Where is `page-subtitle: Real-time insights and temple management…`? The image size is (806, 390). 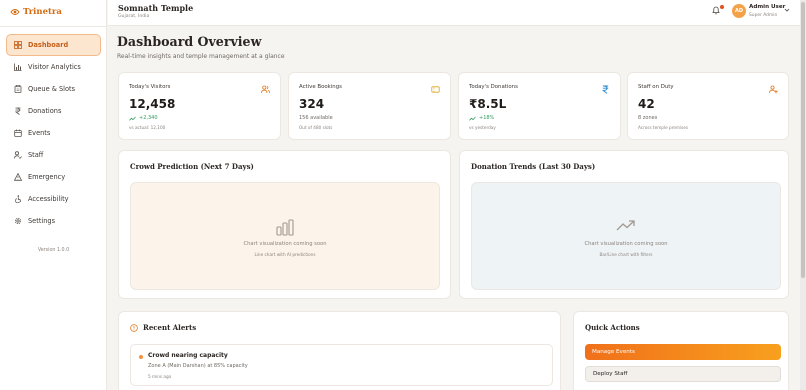
page-subtitle: Real-time insights and temple management… is located at coordinates (201, 56).